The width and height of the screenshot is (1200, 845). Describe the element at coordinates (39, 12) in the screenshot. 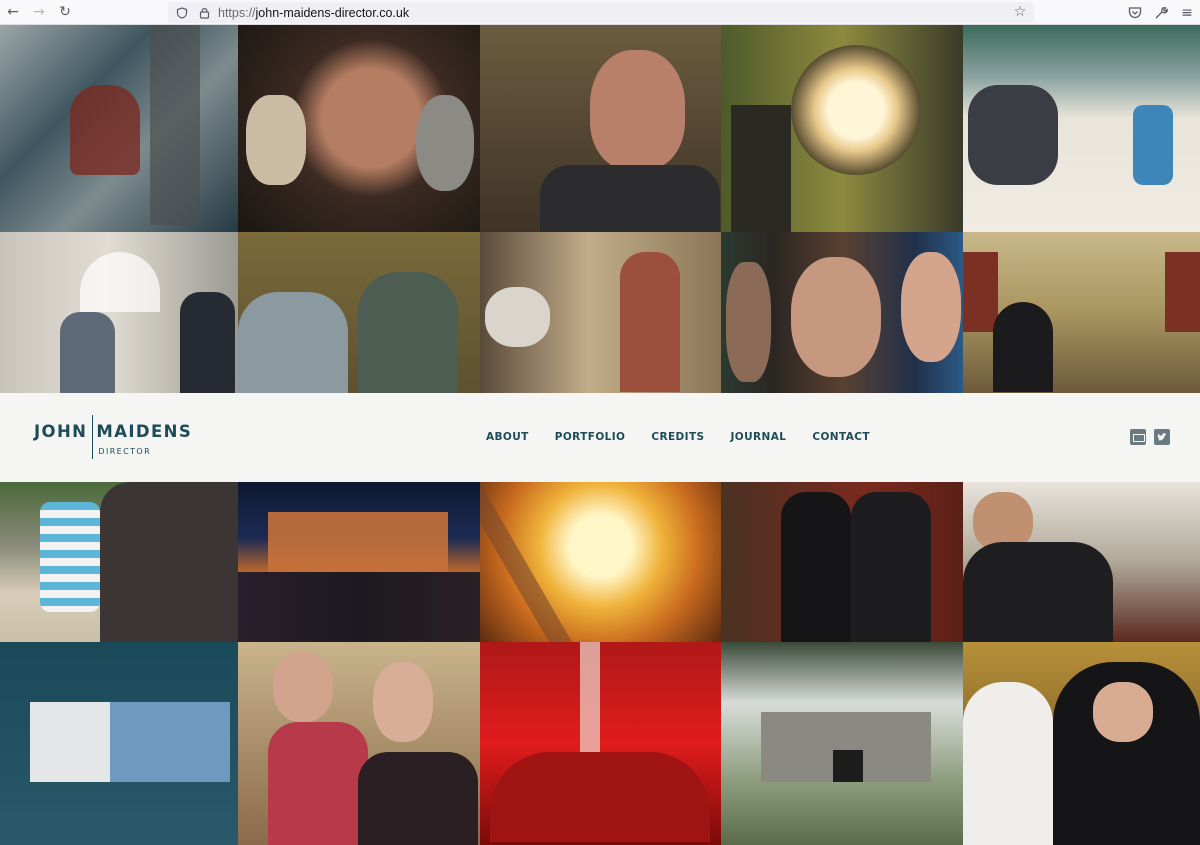

I see `forward-arrow-icon: →` at that location.